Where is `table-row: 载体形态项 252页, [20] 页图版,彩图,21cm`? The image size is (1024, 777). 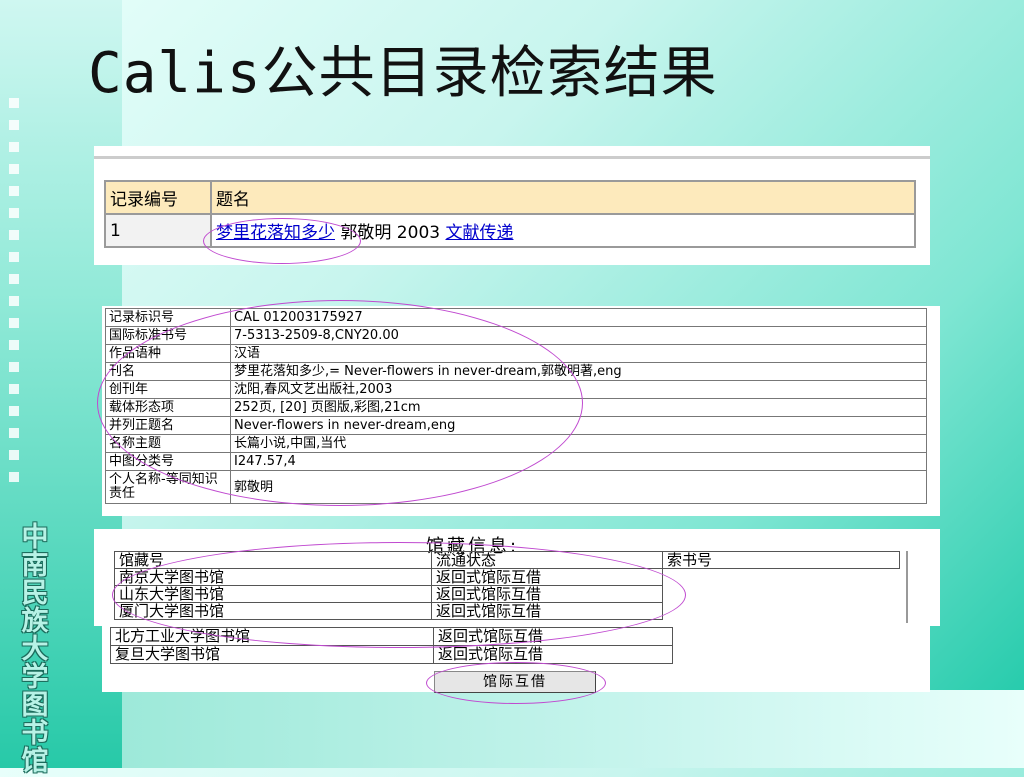
table-row: 载体形态项 252页, [20] 页图版,彩图,21cm is located at coordinates (516, 407).